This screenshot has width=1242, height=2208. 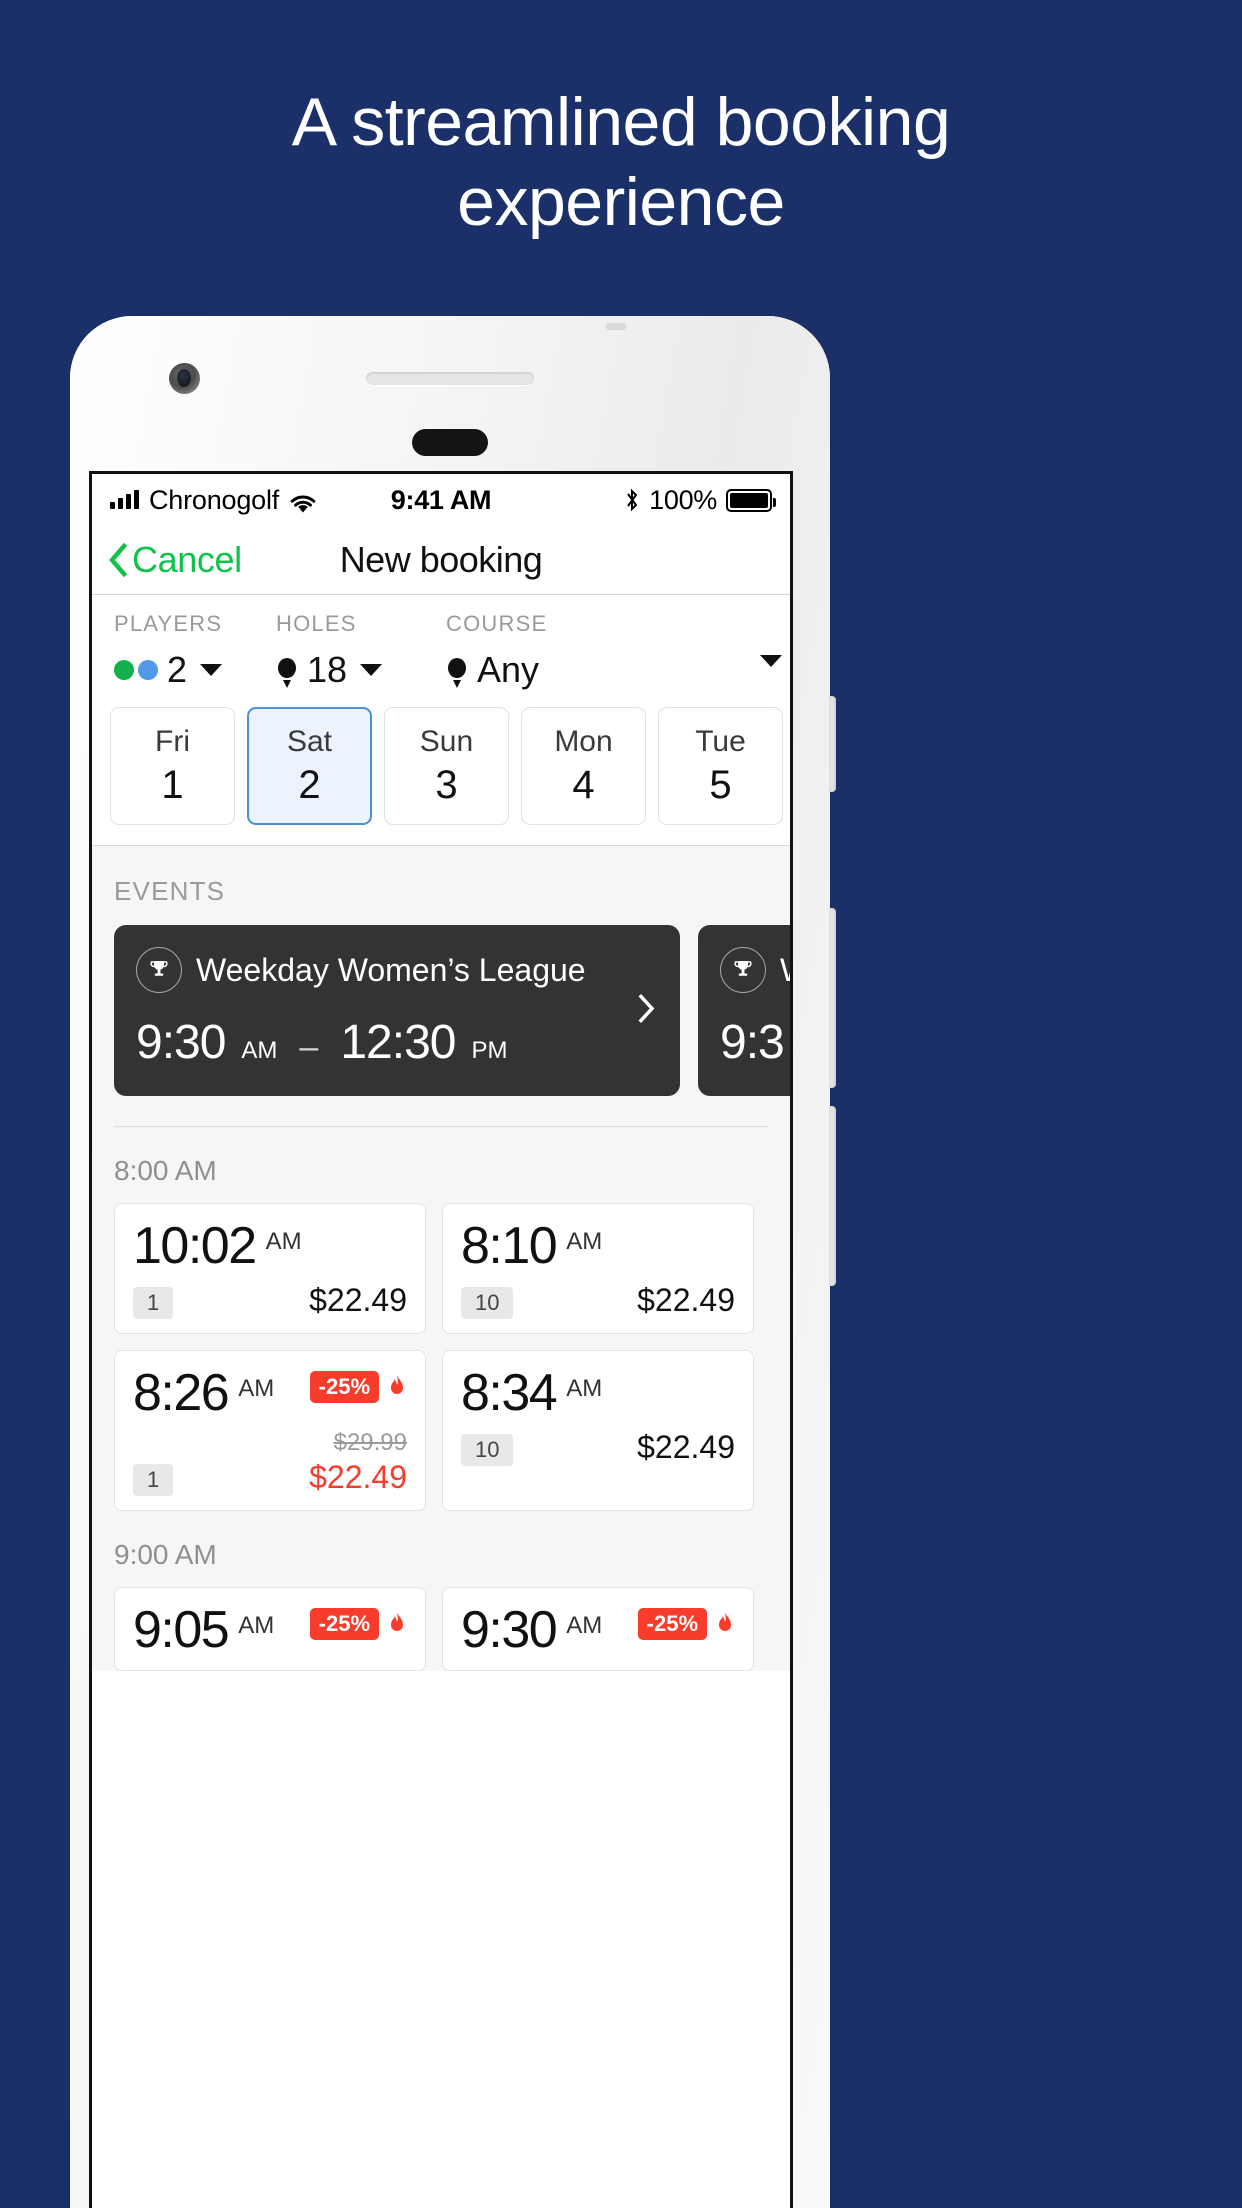 What do you see at coordinates (720, 766) in the screenshot?
I see `date-card-tue: Tue 5` at bounding box center [720, 766].